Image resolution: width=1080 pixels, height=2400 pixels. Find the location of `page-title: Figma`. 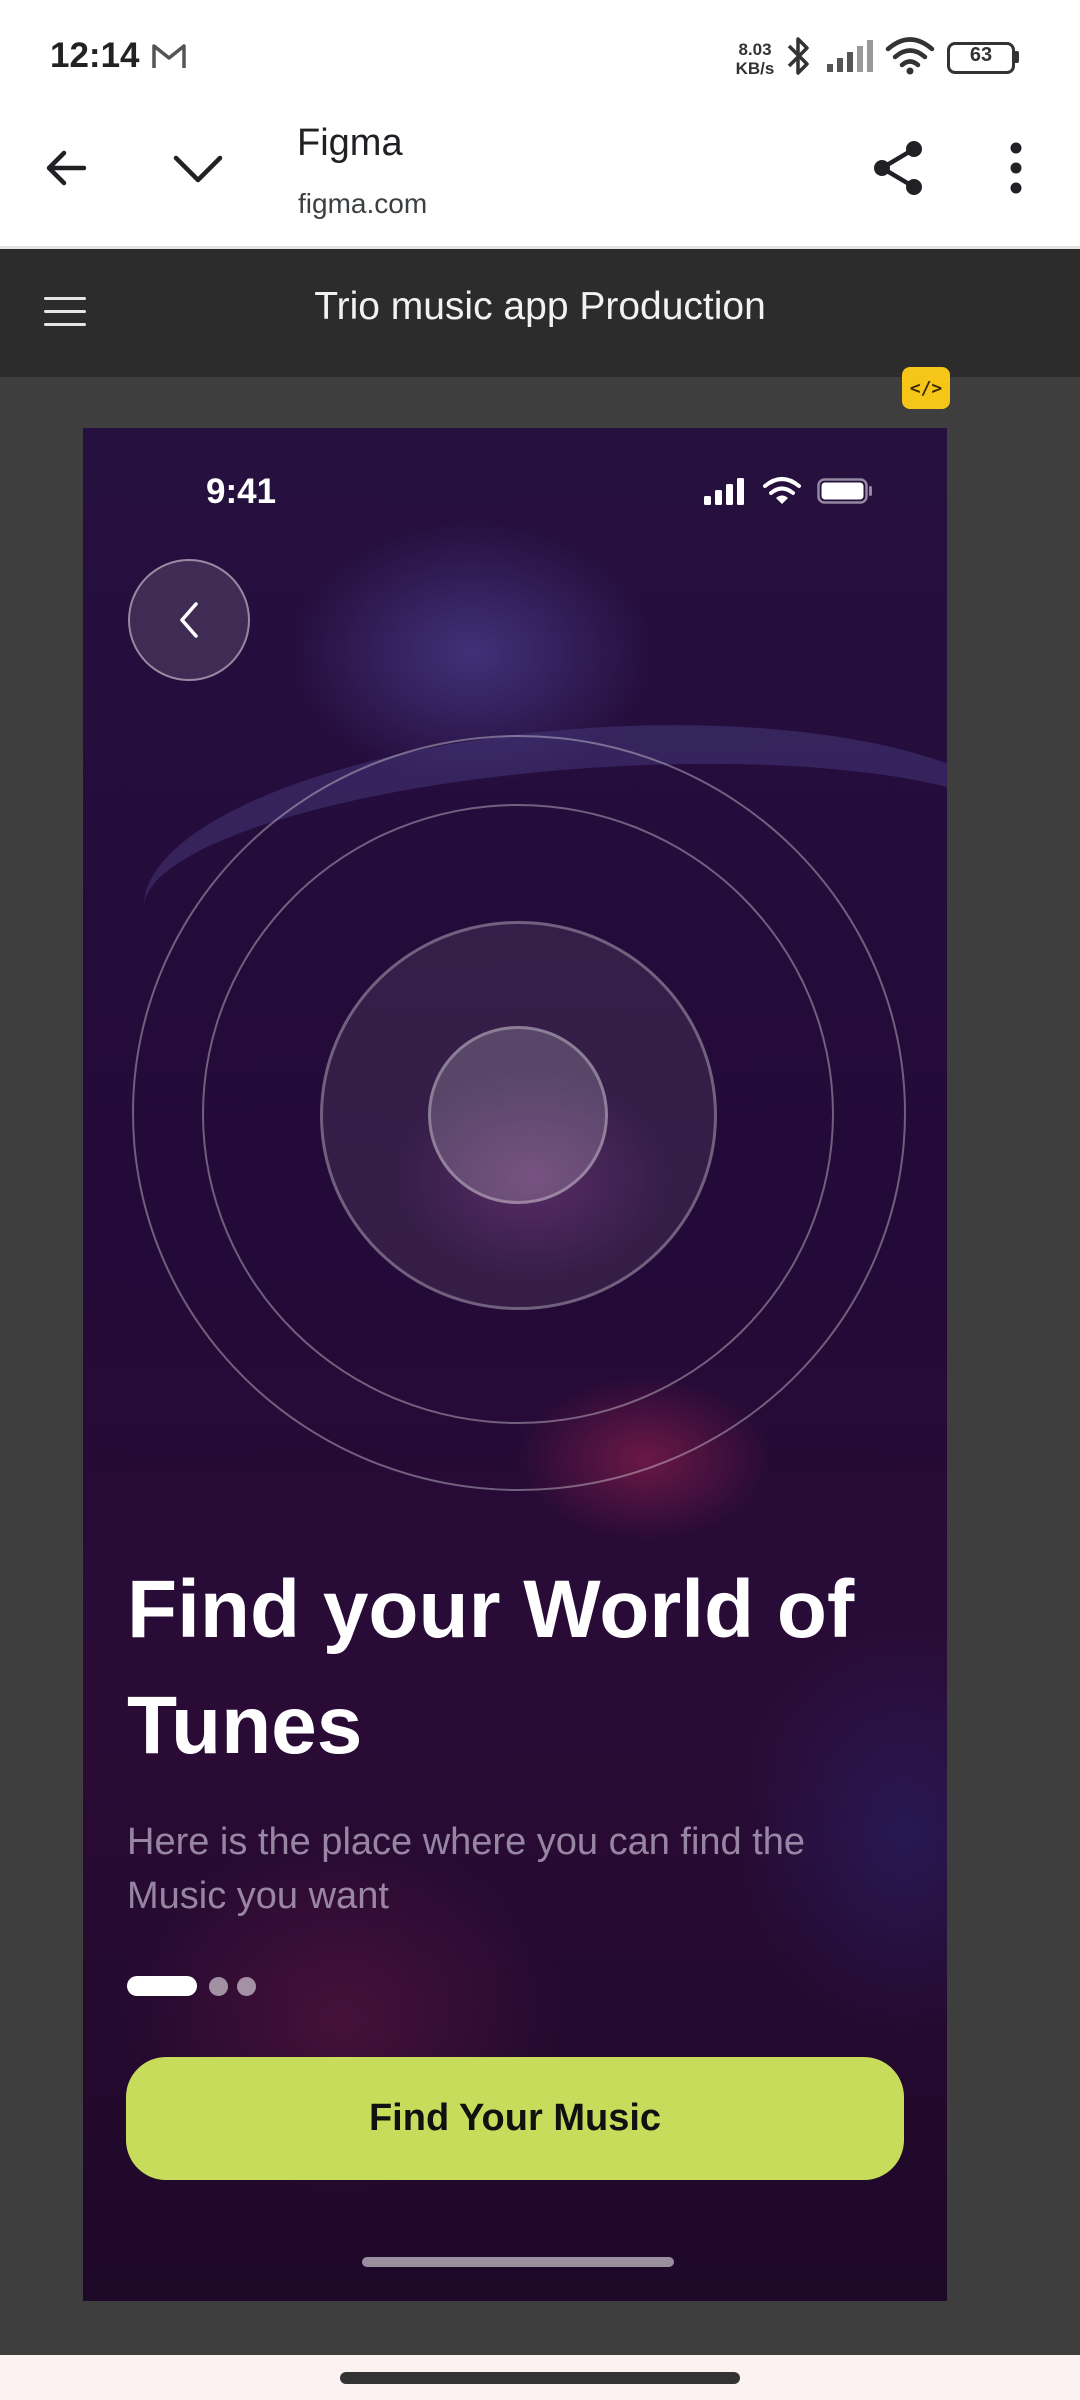

page-title: Figma is located at coordinates (350, 143).